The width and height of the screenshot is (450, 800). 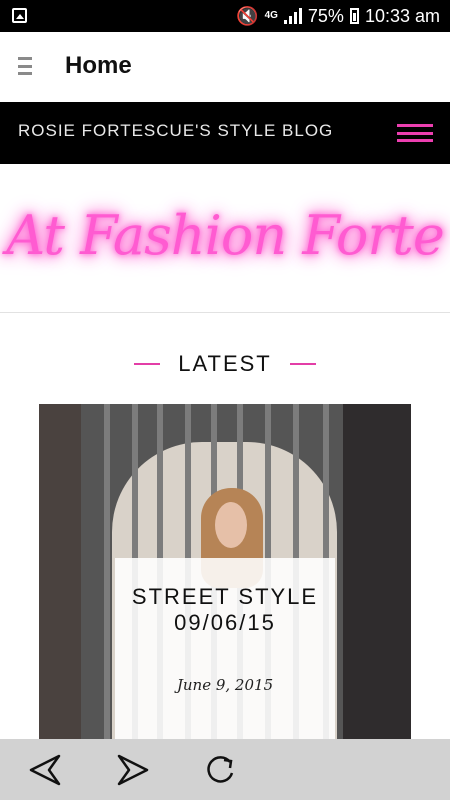 I want to click on menu-icon, so click(x=25, y=66).